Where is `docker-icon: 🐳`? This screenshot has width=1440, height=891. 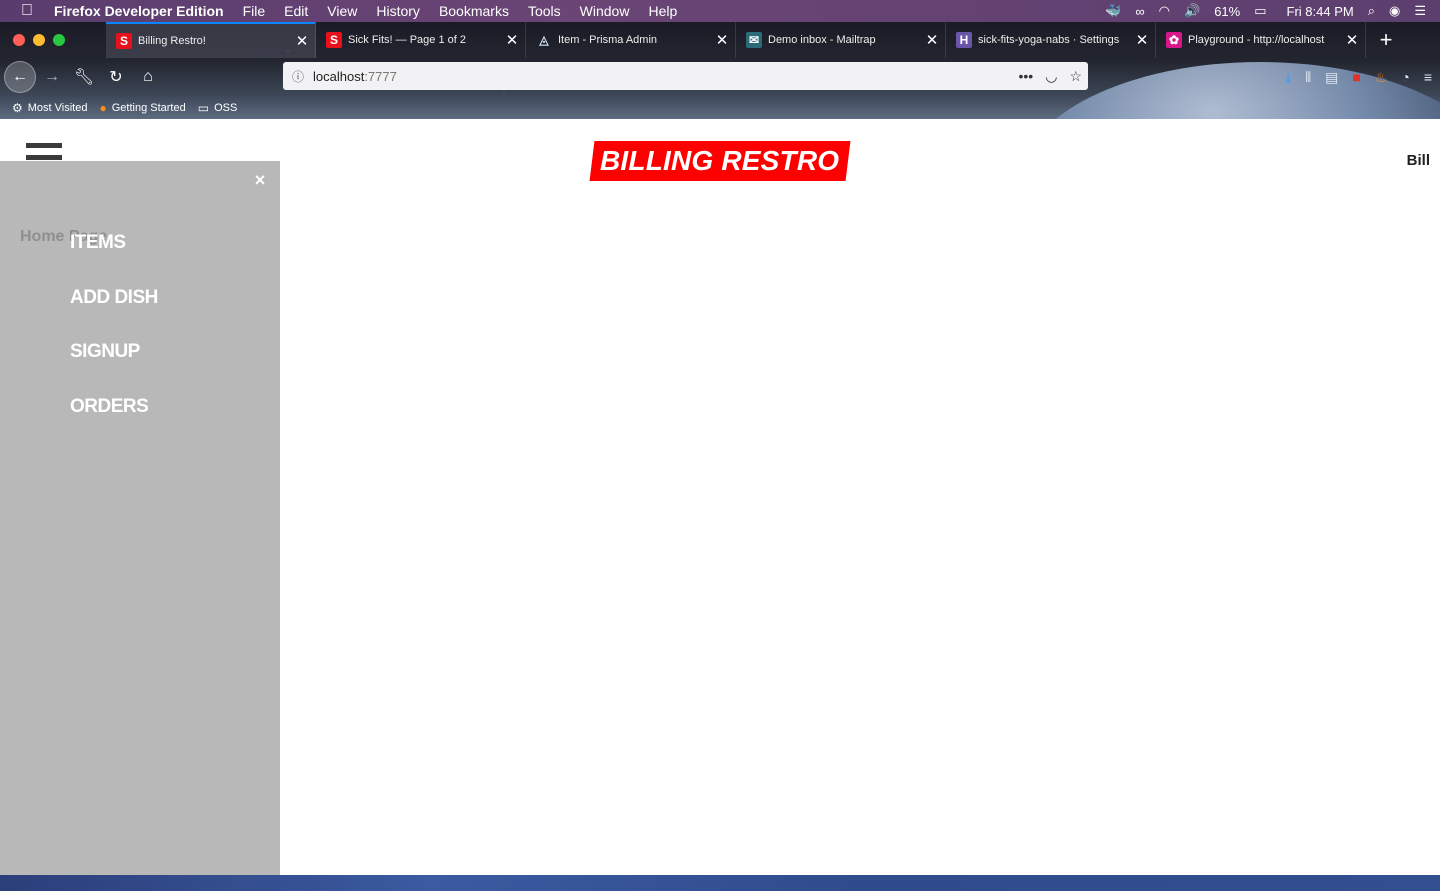 docker-icon: 🐳 is located at coordinates (1113, 11).